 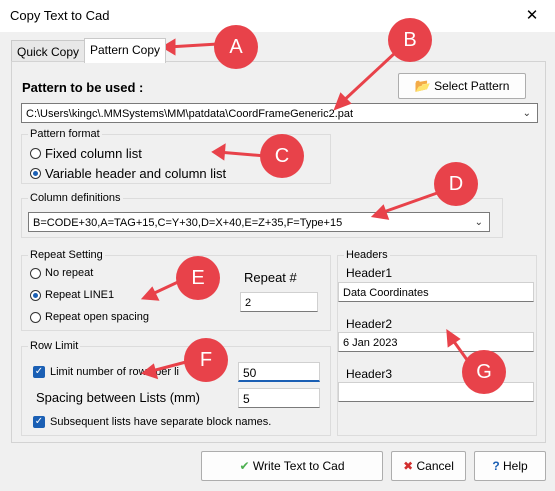 What do you see at coordinates (206, 360) in the screenshot?
I see `callout-f: F` at bounding box center [206, 360].